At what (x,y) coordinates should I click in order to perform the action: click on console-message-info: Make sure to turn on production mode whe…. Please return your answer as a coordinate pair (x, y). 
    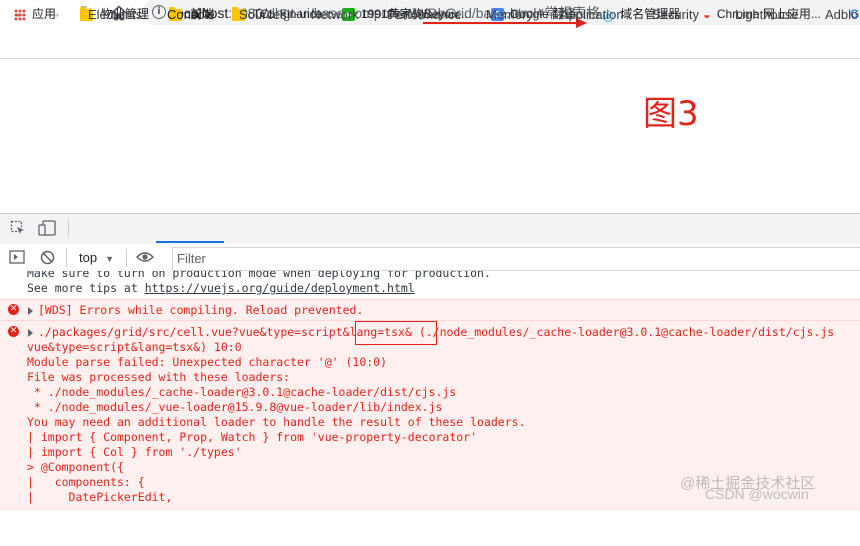
    Looking at the image, I should click on (430, 285).